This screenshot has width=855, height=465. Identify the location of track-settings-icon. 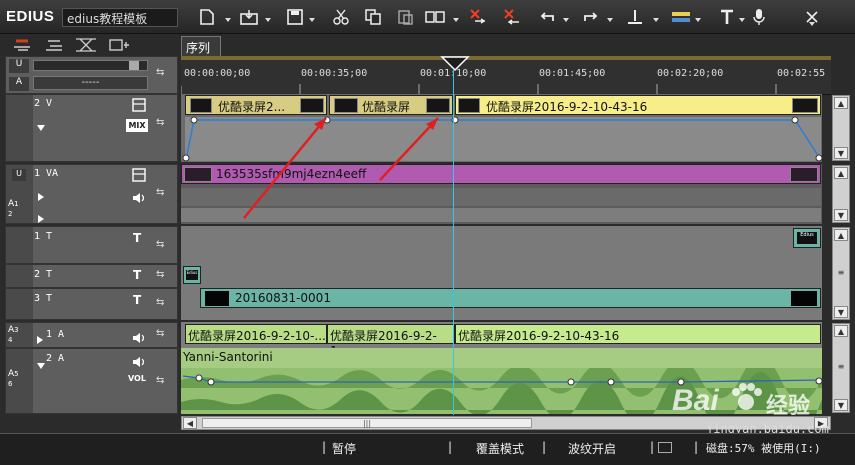
(55, 45).